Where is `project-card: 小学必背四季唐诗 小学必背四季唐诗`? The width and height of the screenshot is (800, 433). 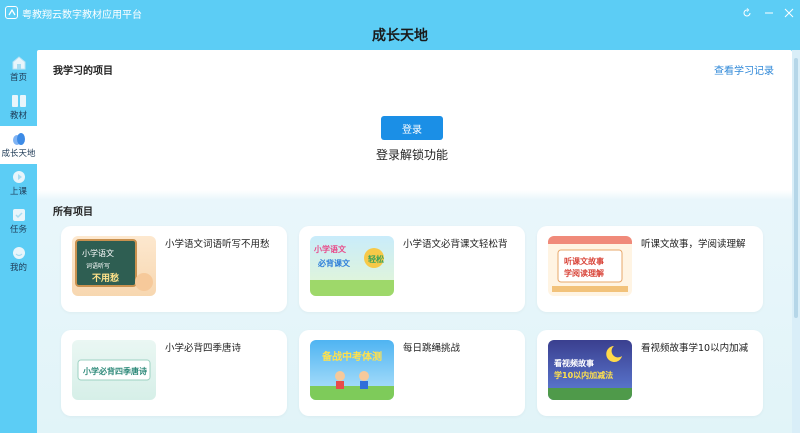
project-card: 小学必背四季唐诗 小学必背四季唐诗 is located at coordinates (174, 373).